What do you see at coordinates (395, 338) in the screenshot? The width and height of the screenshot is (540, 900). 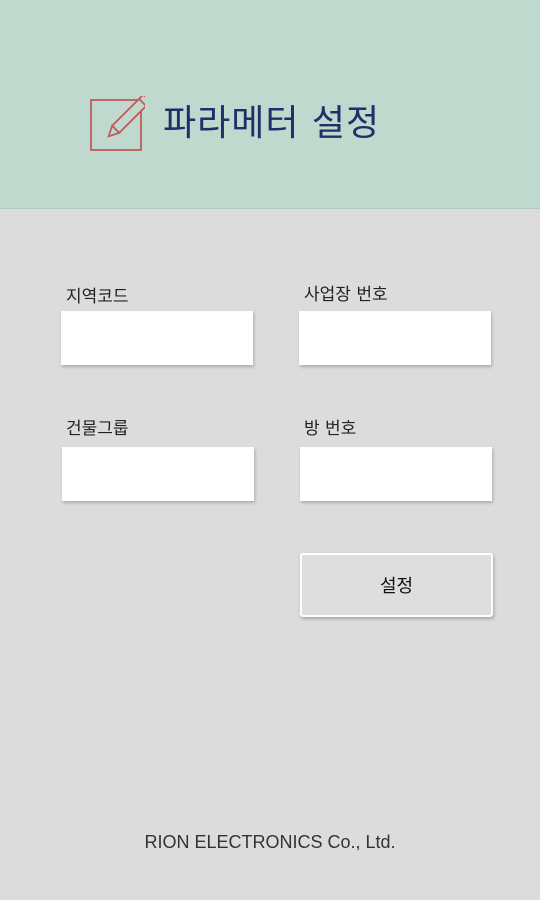 I see `business-number-input` at bounding box center [395, 338].